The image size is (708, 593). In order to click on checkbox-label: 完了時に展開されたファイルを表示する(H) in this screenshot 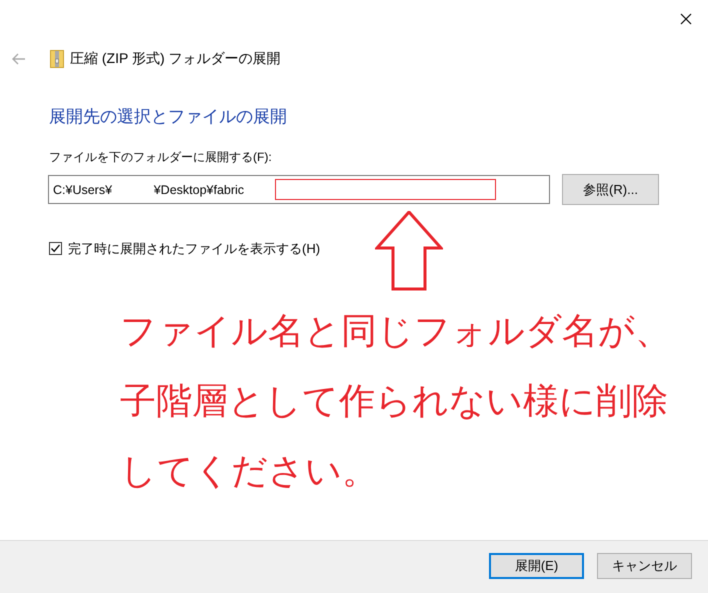, I will do `click(194, 249)`.